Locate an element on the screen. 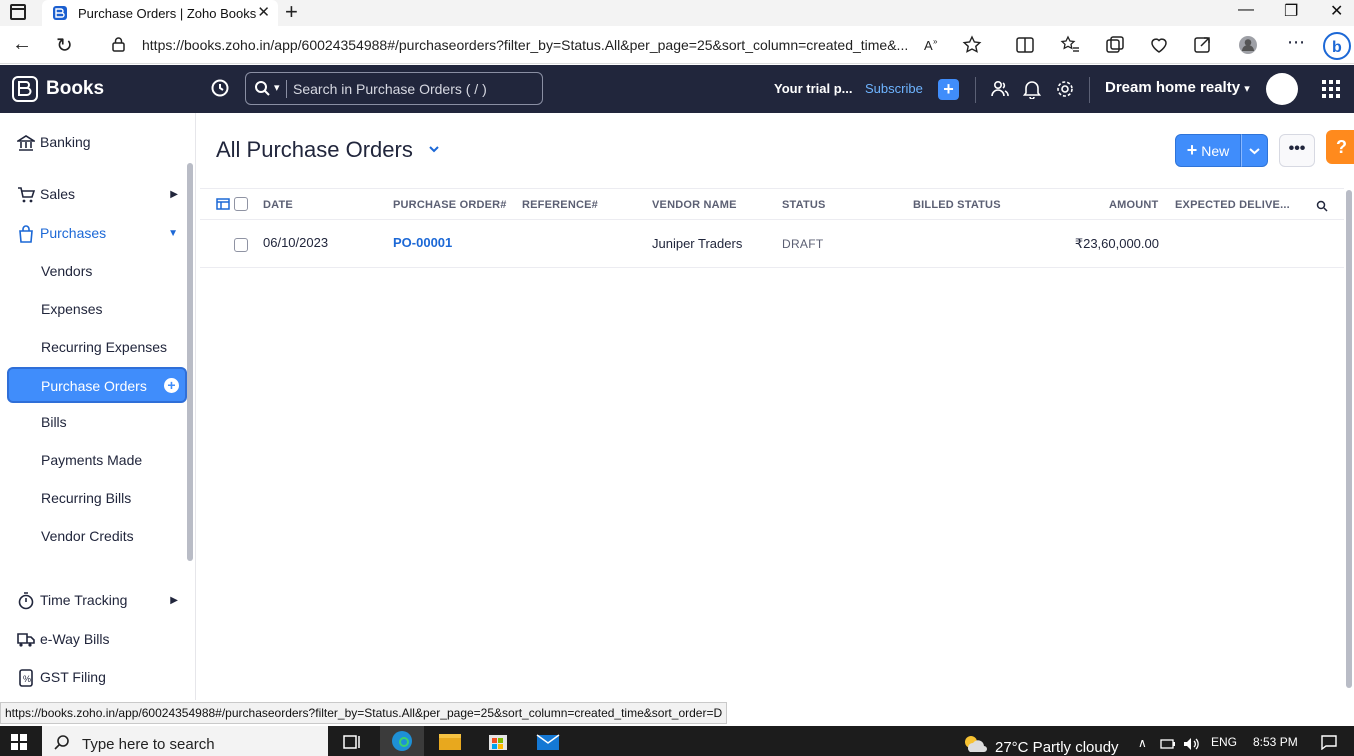 This screenshot has height=756, width=1354. sidebar-item-label: Vendor Credits is located at coordinates (87, 536).